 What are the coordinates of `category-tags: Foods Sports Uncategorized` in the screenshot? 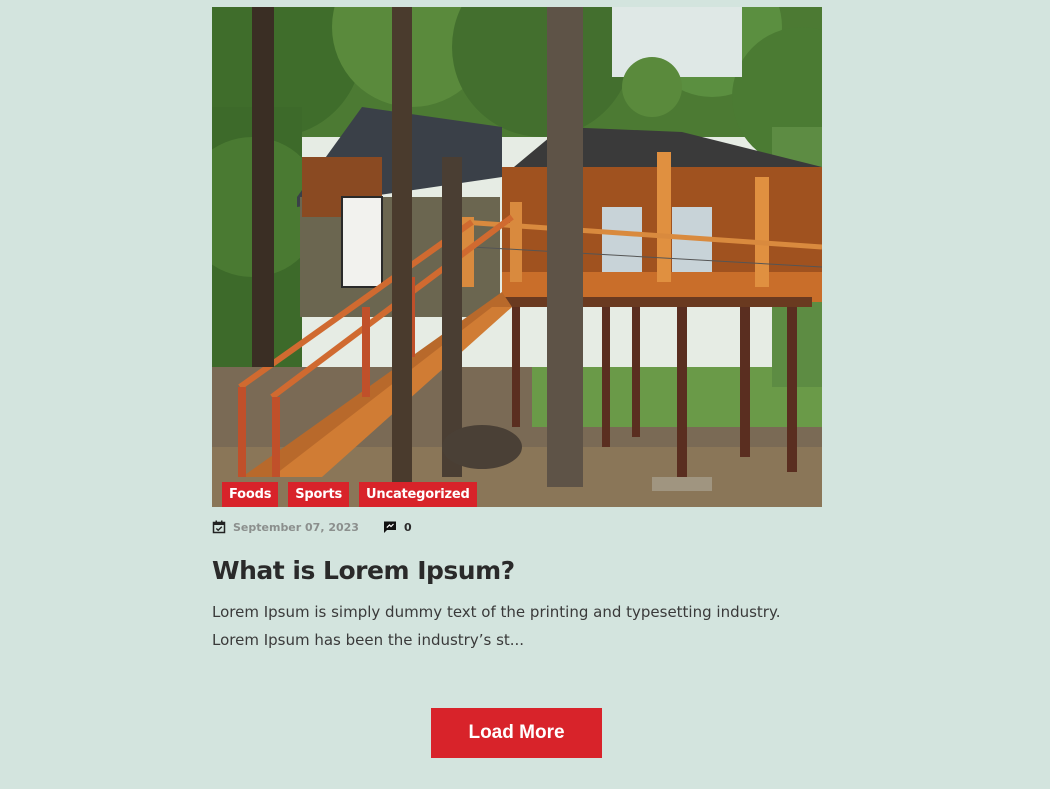 It's located at (349, 494).